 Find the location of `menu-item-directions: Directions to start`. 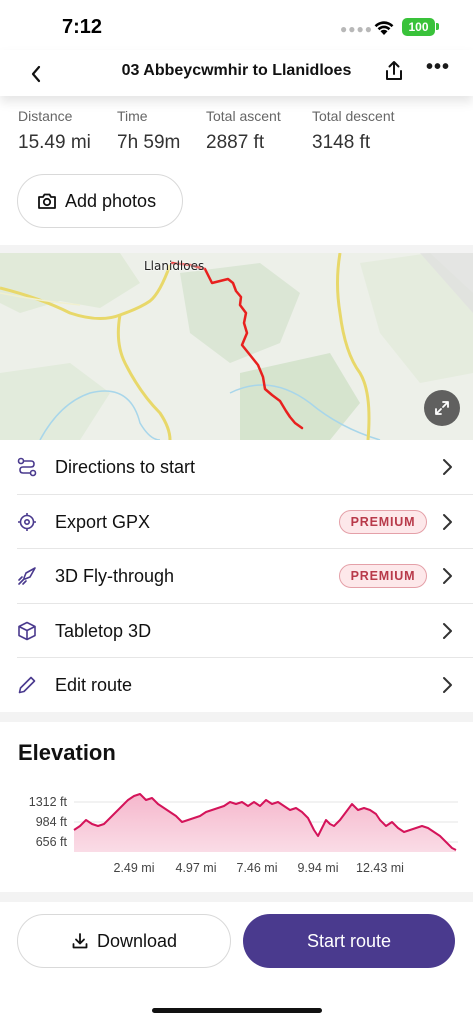

menu-item-directions: Directions to start is located at coordinates (245, 467).